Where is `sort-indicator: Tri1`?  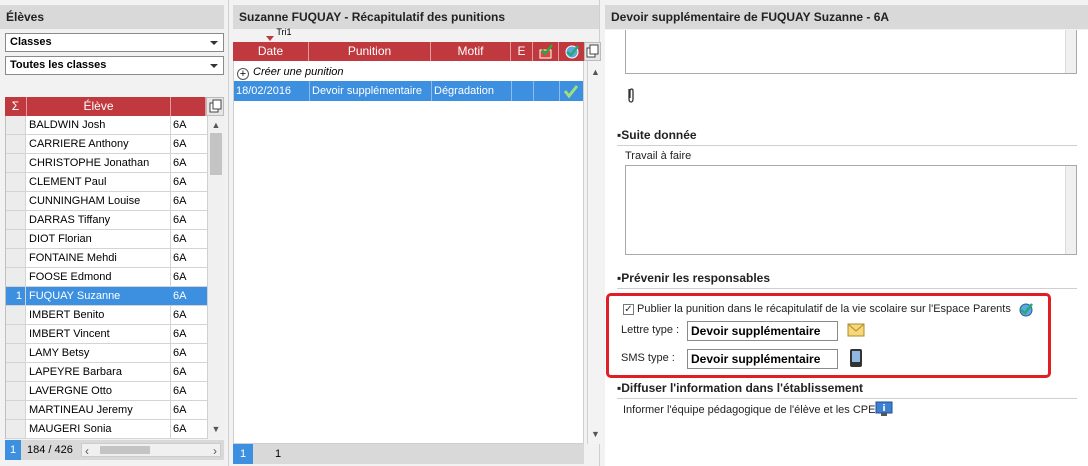
sort-indicator: Tri1 is located at coordinates (279, 34).